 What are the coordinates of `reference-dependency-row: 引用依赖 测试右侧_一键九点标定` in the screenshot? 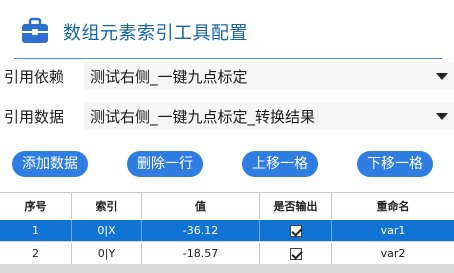 It's located at (227, 76).